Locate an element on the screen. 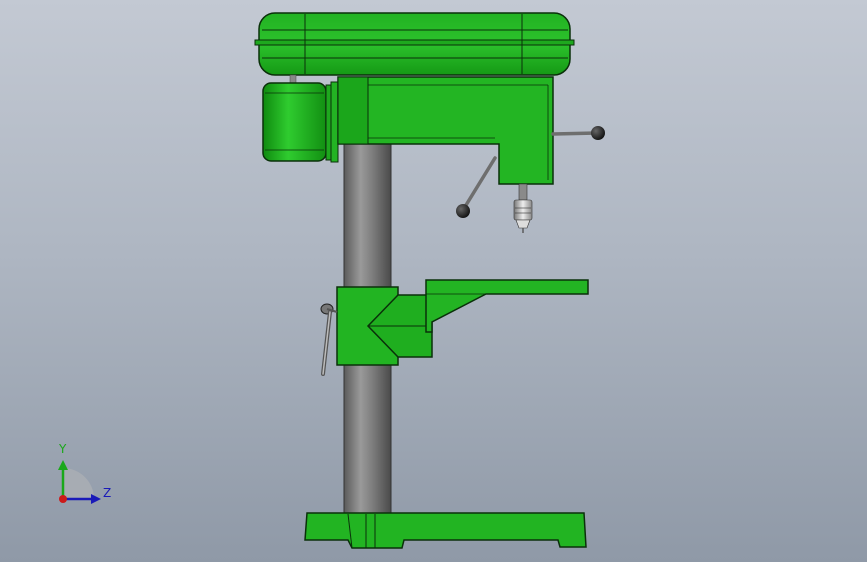 The height and width of the screenshot is (562, 867). z-axis-arrow-icon is located at coordinates (96, 499).